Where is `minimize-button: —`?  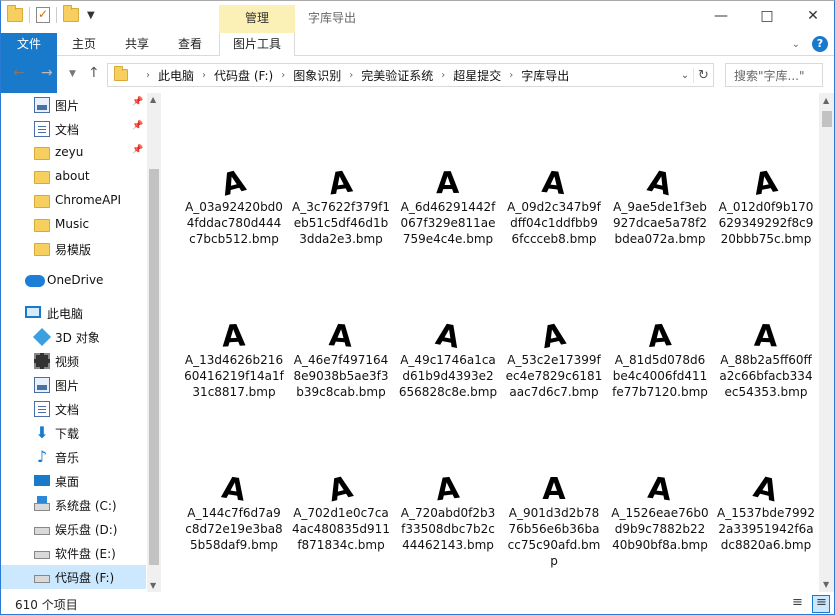
minimize-button: — is located at coordinates (721, 16).